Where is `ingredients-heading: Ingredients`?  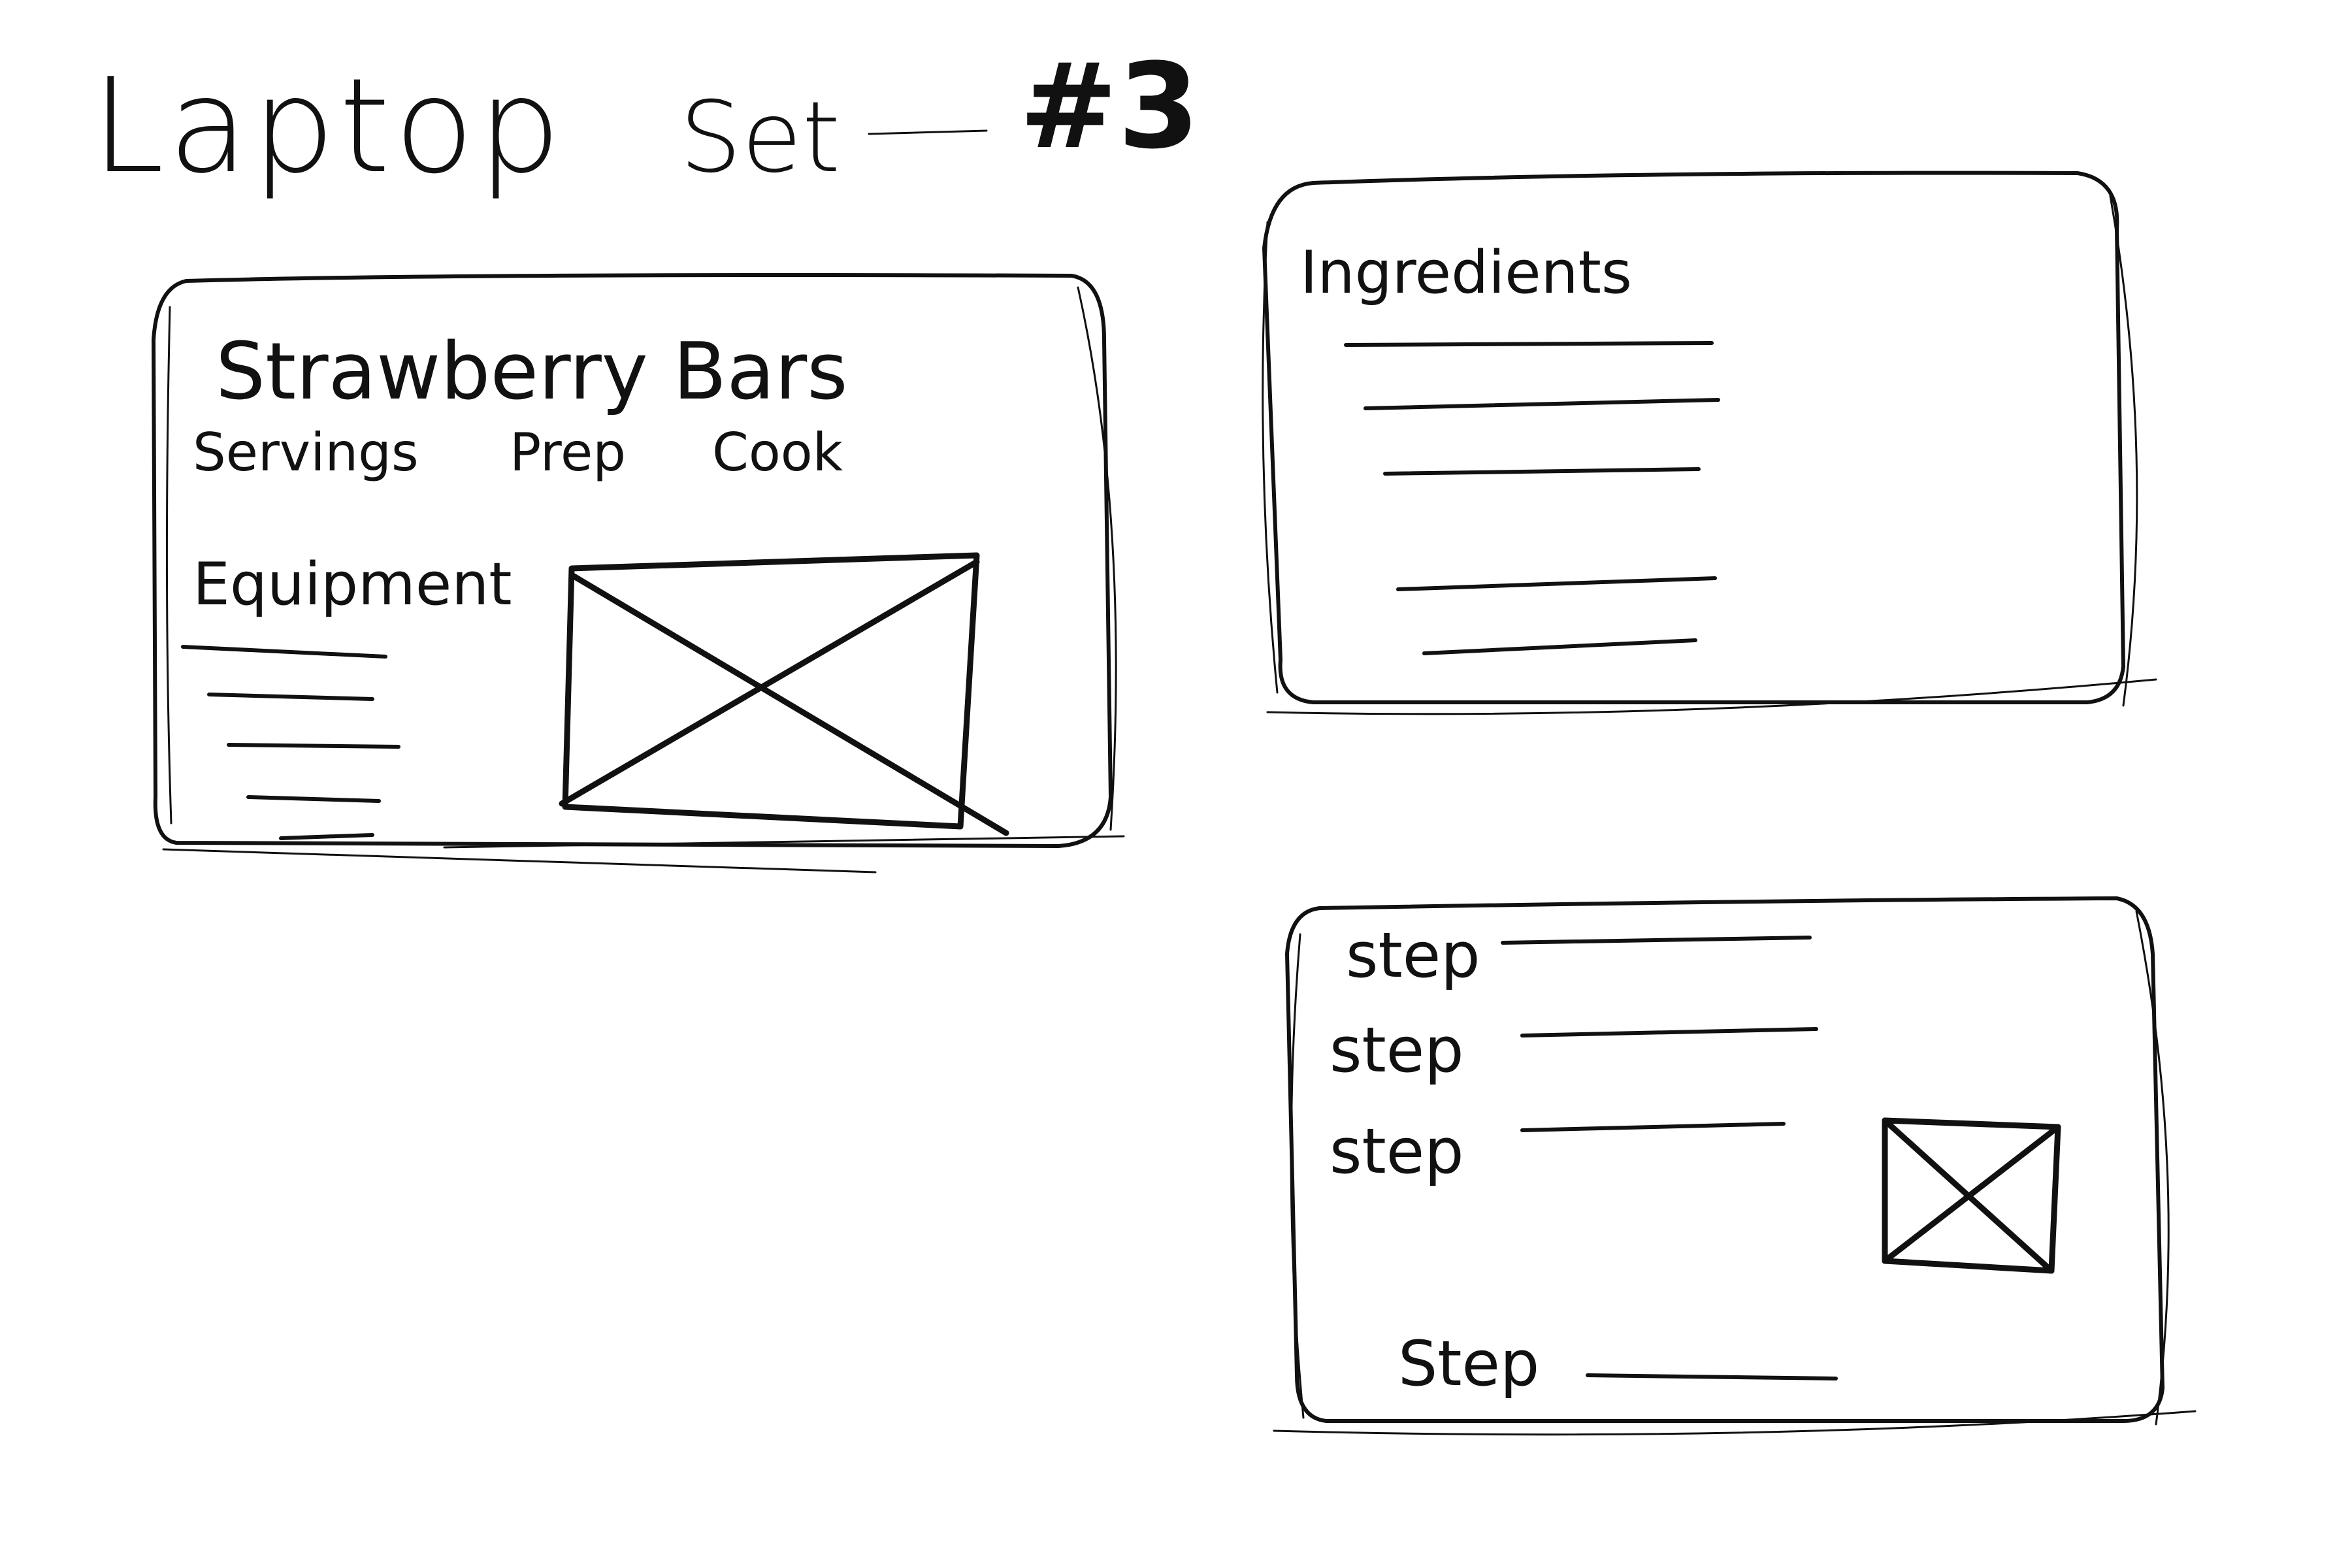
ingredients-heading: Ingredients is located at coordinates (1466, 272).